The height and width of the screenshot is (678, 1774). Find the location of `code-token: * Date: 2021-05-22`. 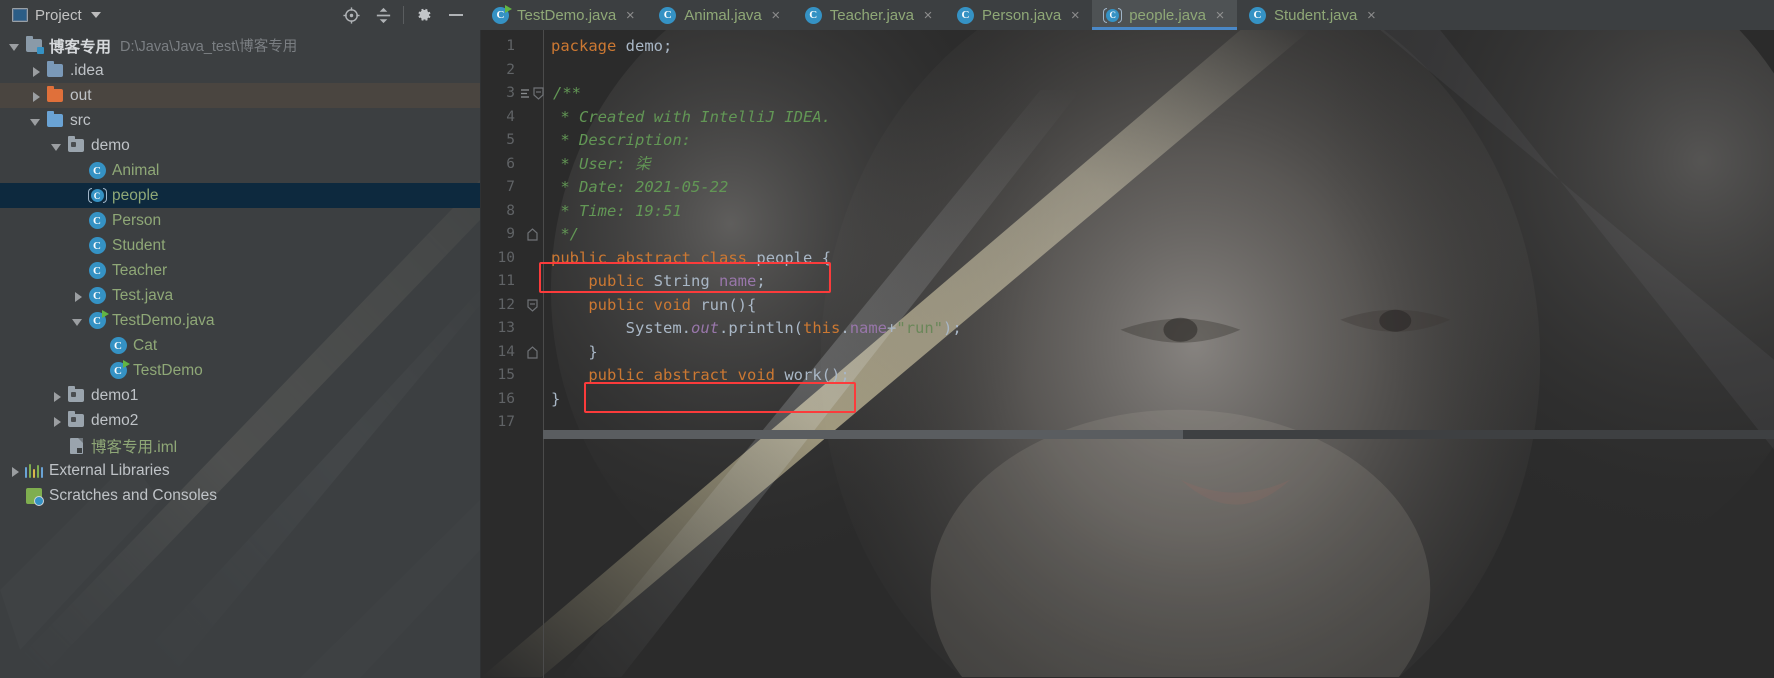

code-token: * Date: 2021-05-22 is located at coordinates (640, 187).